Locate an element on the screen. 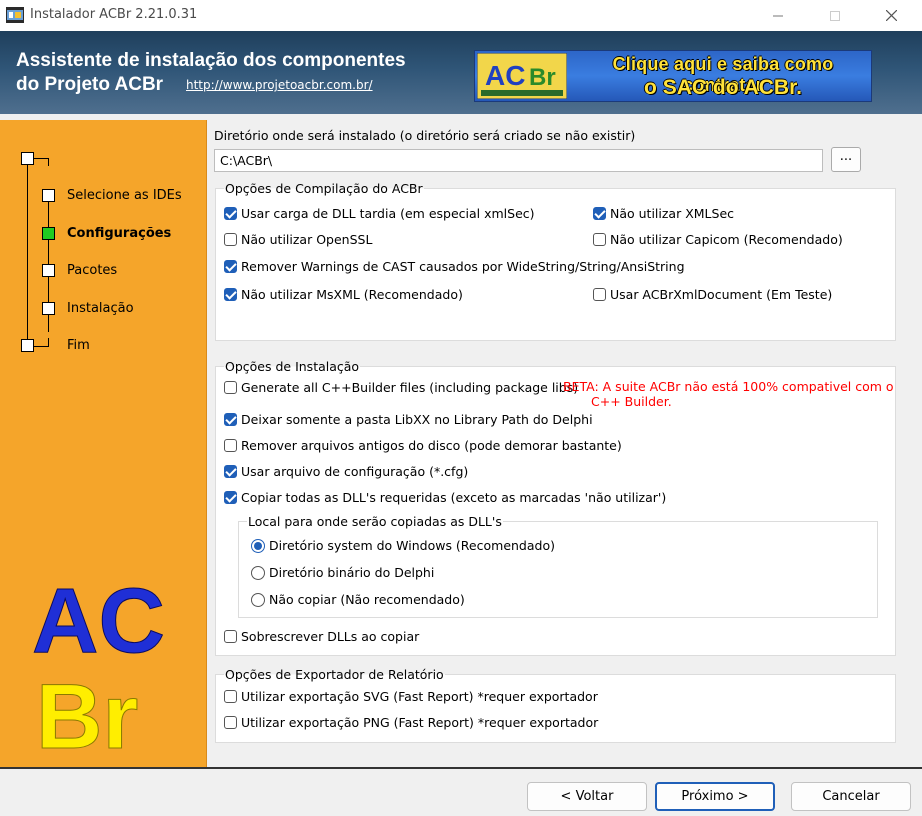  checkbox-nao-msxml: Não utilizar MsXML (Recomendado) is located at coordinates (343, 294).